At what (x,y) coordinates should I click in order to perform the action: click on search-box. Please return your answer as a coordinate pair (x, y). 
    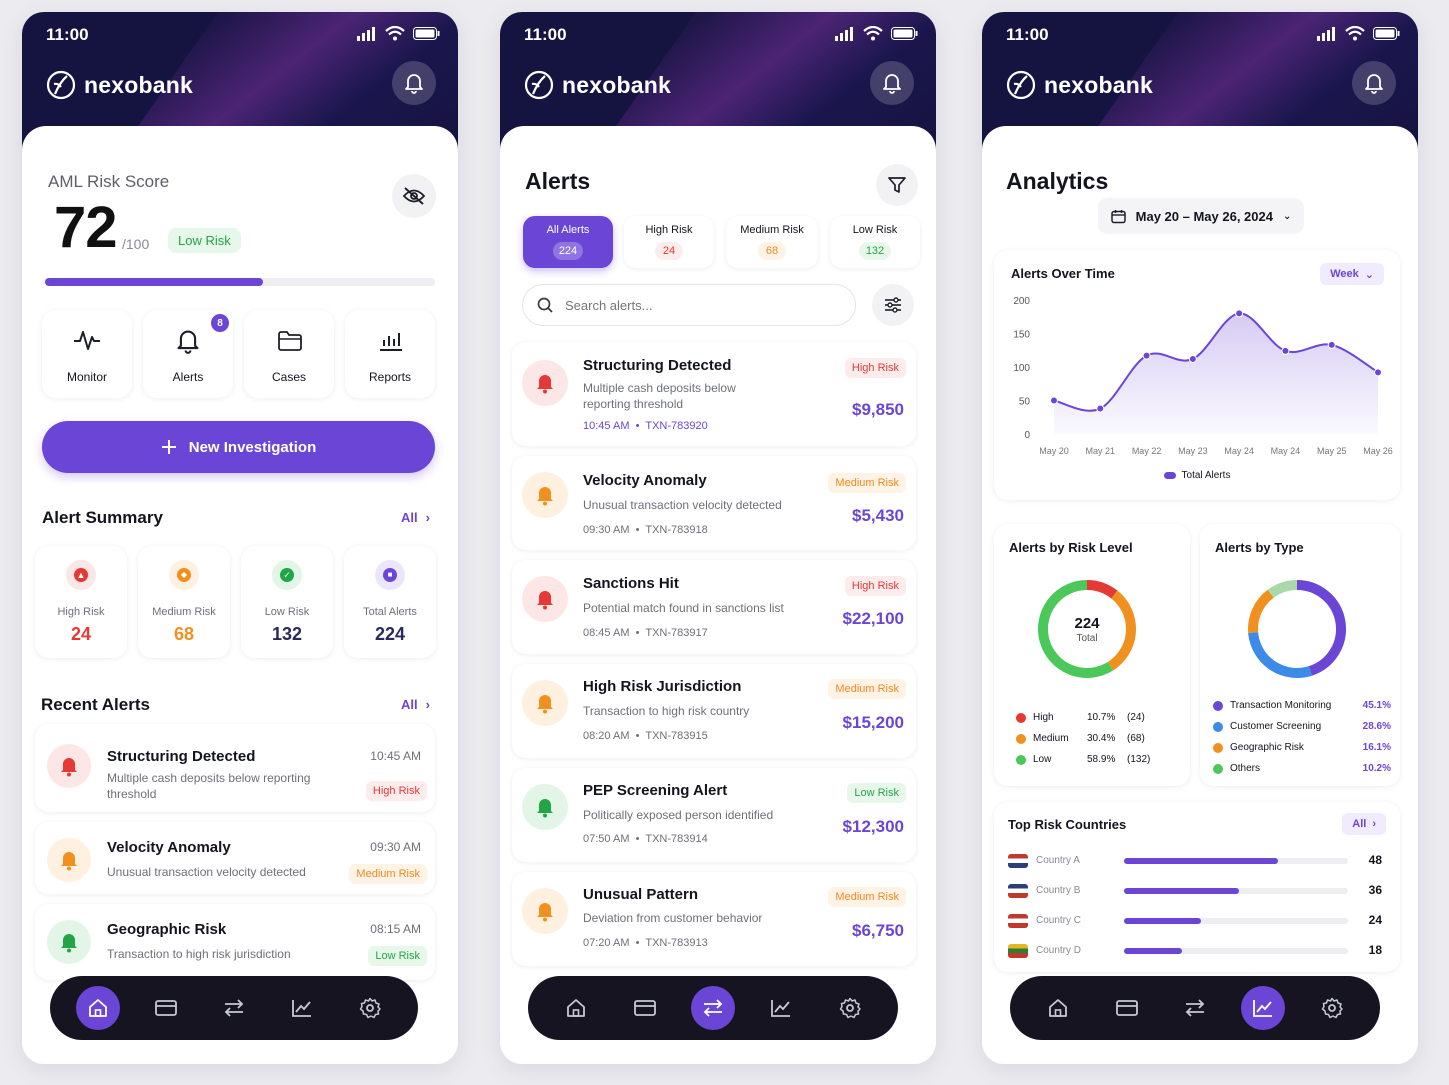
    Looking at the image, I should click on (689, 305).